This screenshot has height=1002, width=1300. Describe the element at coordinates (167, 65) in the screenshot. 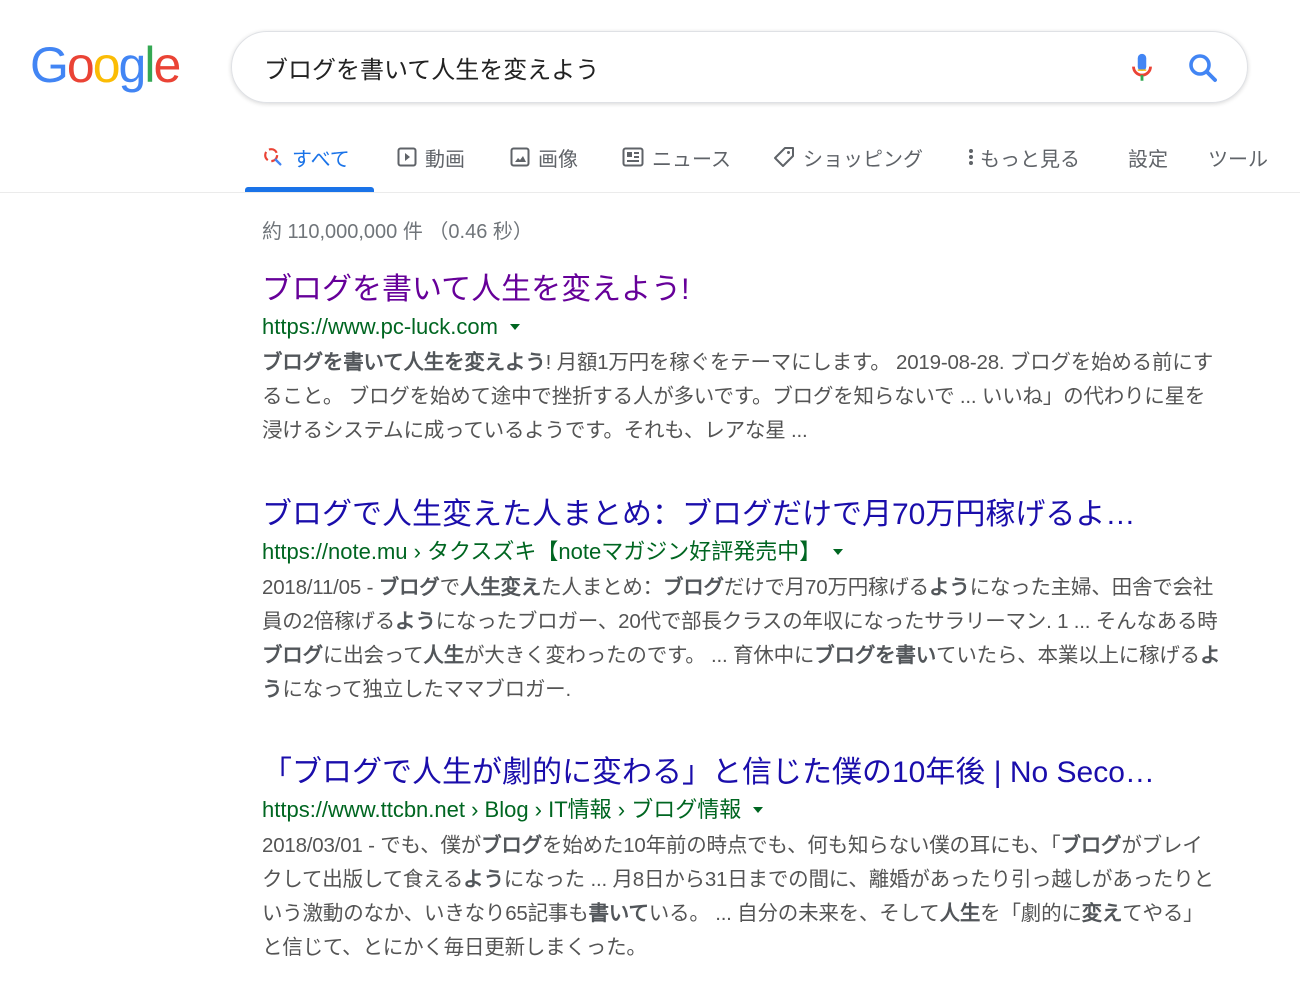

I see `logo-letter: e` at that location.